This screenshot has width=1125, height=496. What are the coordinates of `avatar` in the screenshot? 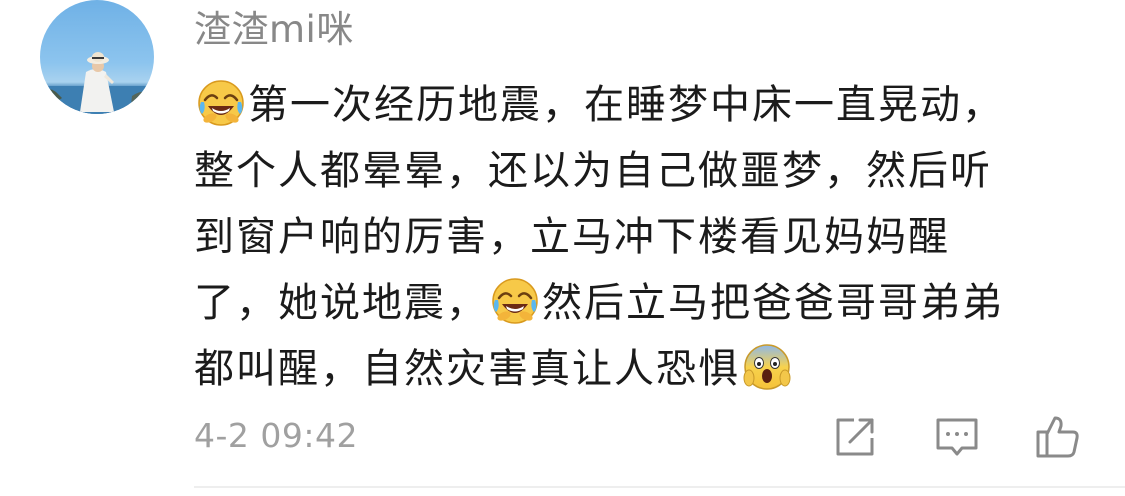 It's located at (97, 57).